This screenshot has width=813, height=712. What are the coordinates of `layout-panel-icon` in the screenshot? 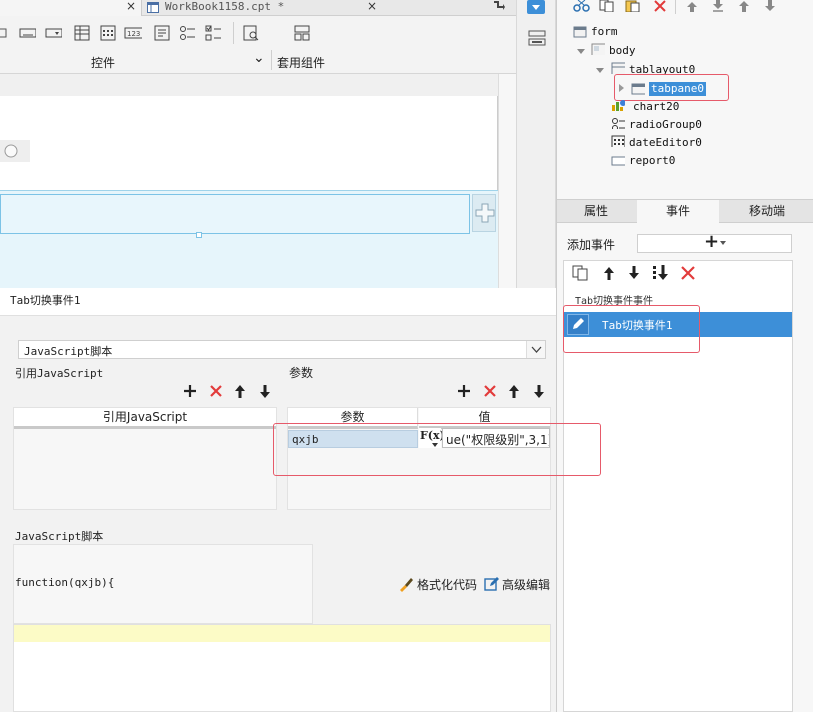 It's located at (537, 38).